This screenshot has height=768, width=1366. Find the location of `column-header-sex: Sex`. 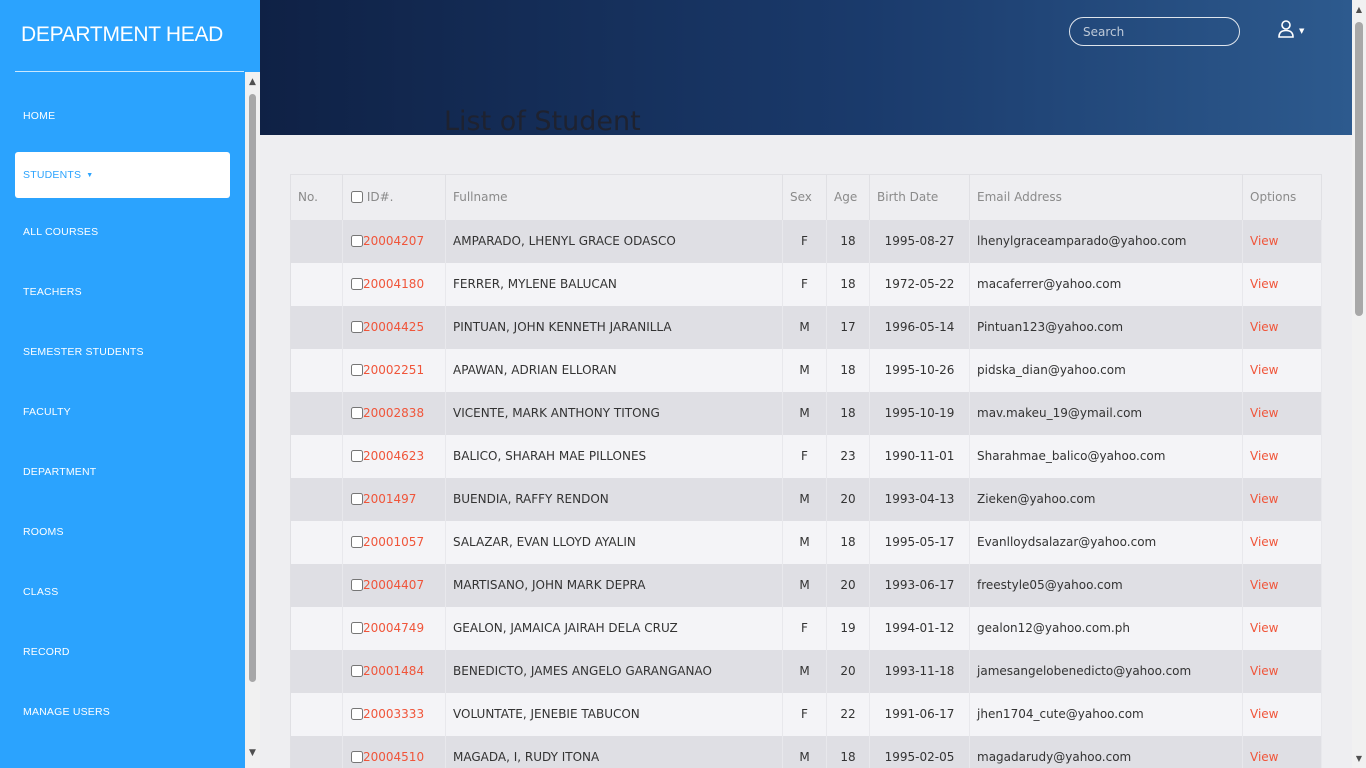

column-header-sex: Sex is located at coordinates (804, 197).